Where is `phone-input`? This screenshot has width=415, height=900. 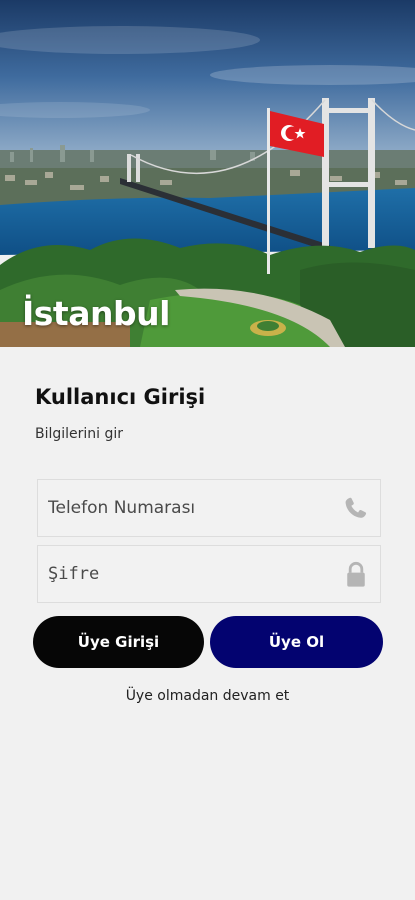 phone-input is located at coordinates (209, 508).